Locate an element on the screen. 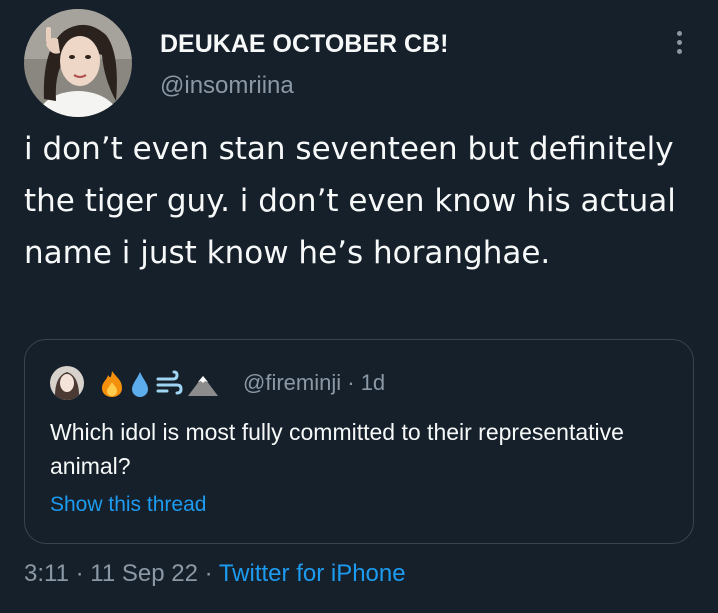 The height and width of the screenshot is (613, 718). tweet-timestamp-row: 3:11 · 11 Sep 22 · Twitter for iPhone is located at coordinates (215, 574).